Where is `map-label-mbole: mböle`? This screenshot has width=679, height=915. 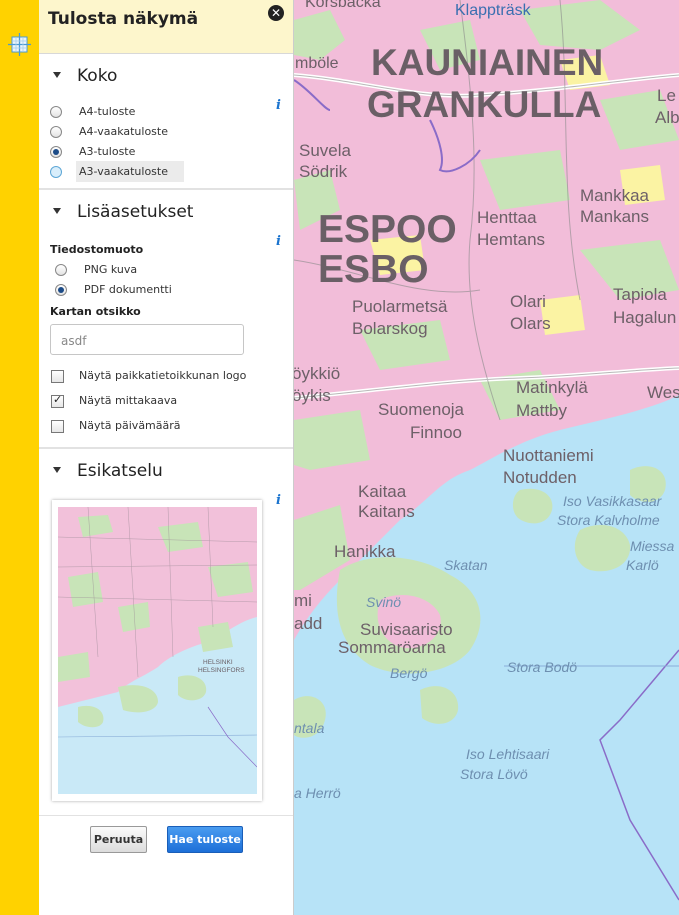 map-label-mbole: mböle is located at coordinates (317, 63).